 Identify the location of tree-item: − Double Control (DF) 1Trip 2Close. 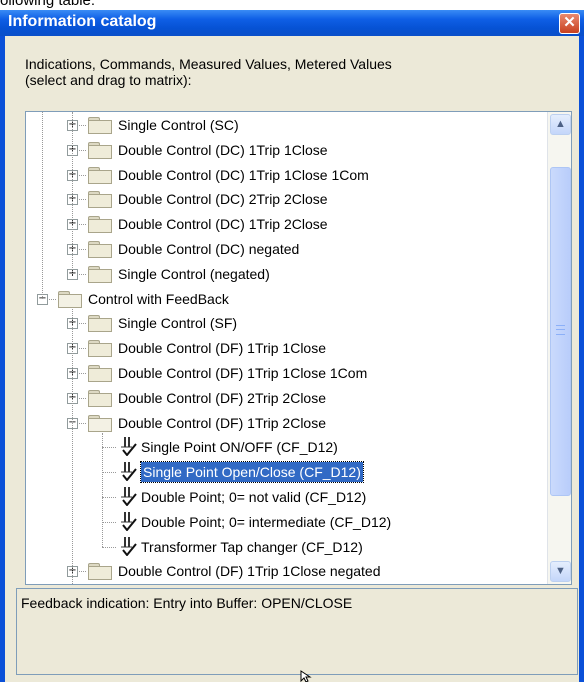
(286, 423).